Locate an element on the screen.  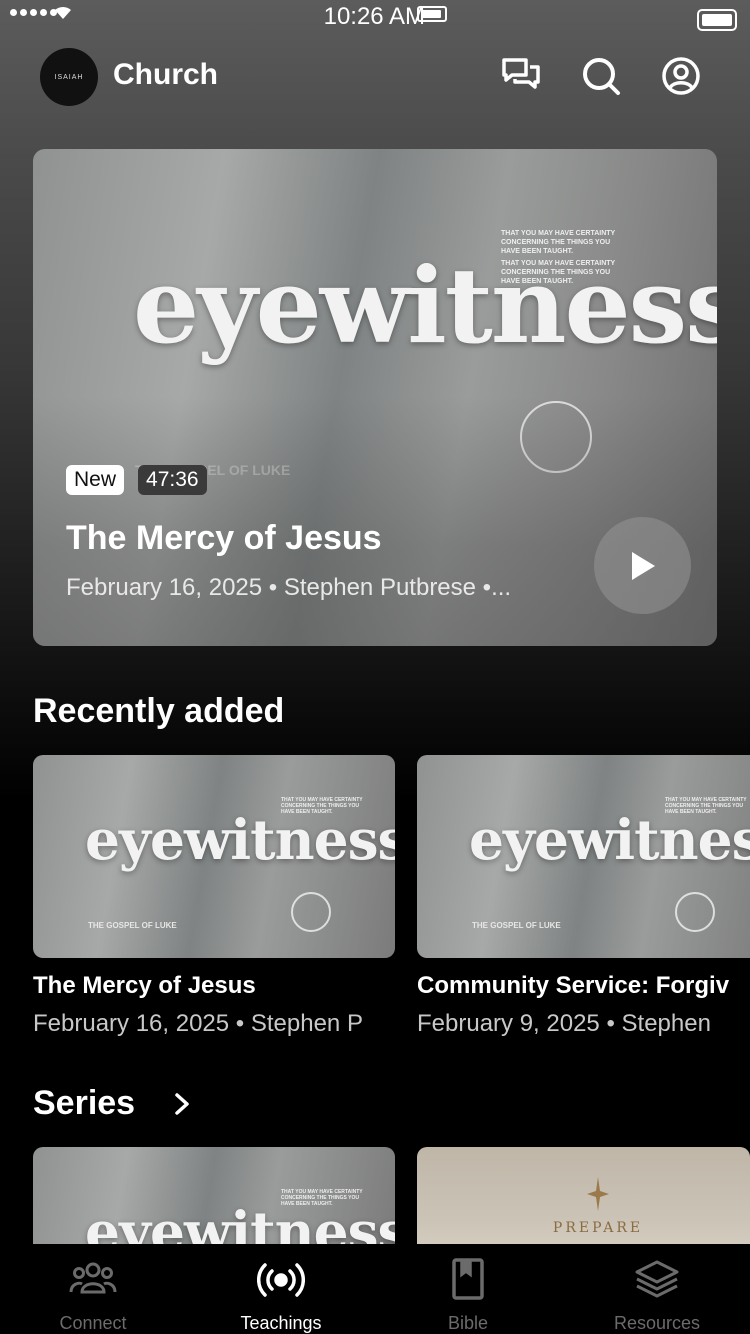
status-bar: 10:26 AM is located at coordinates (375, 18).